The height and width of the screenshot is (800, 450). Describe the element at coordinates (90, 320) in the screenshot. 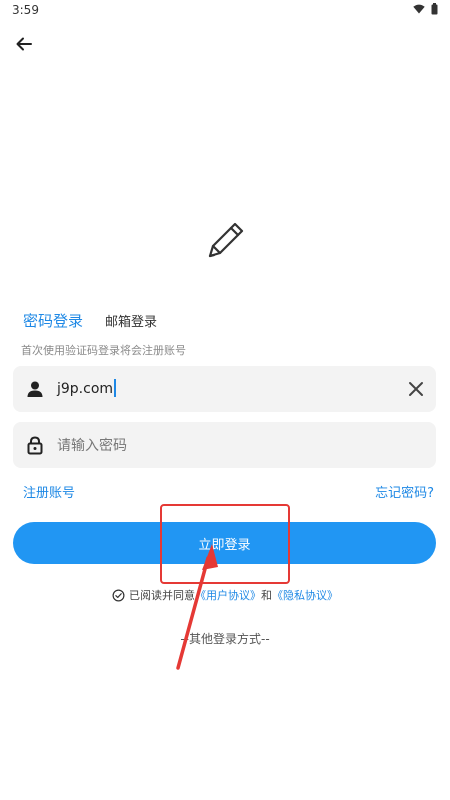

I see `login-tabs: 密码登录 邮箱登录` at that location.